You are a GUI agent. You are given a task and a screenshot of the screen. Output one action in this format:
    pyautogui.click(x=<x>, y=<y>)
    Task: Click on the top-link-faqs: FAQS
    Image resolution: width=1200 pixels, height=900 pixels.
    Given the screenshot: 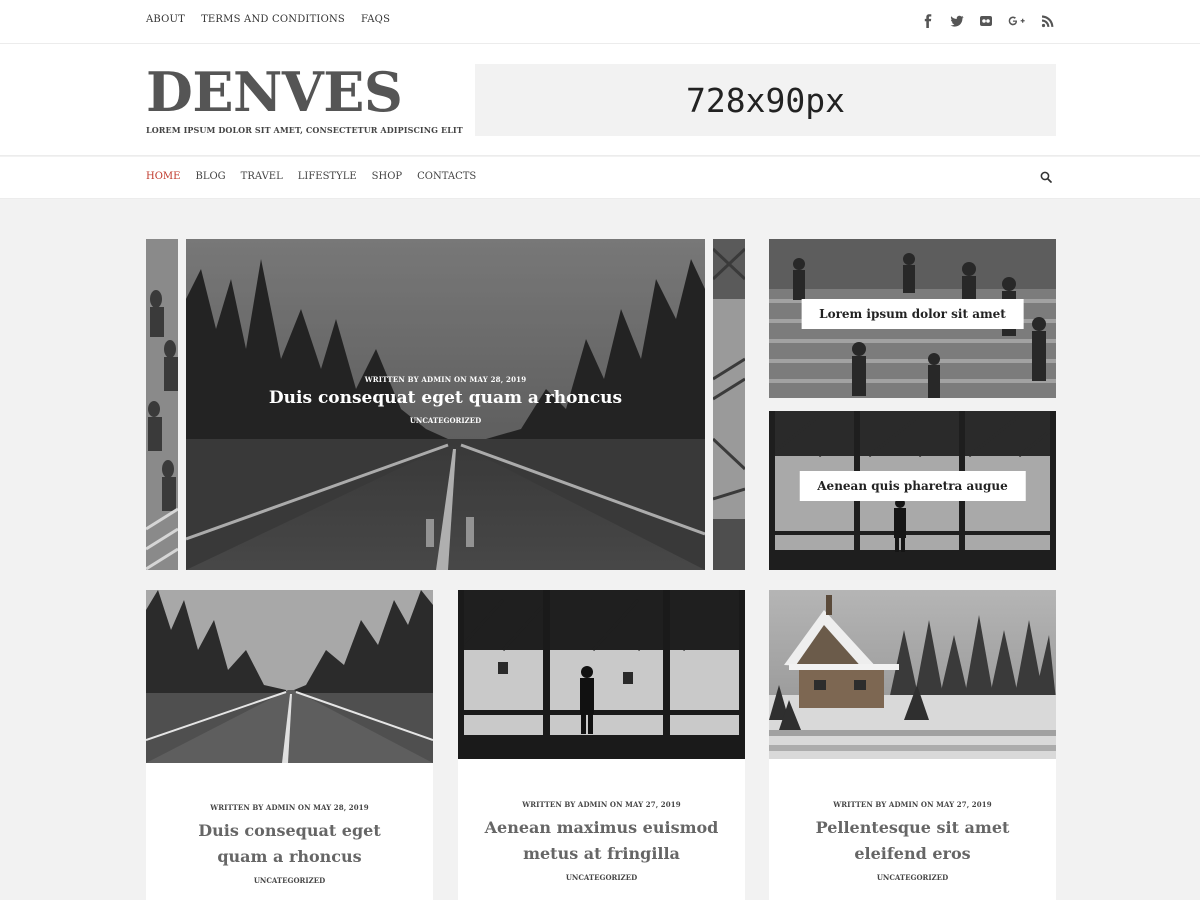 What is the action you would take?
    pyautogui.click(x=375, y=19)
    